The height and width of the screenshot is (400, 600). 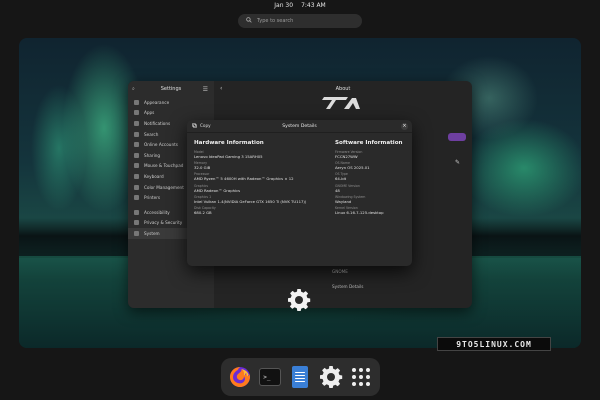 I want to click on keyboard-icon, so click(x=136, y=176).